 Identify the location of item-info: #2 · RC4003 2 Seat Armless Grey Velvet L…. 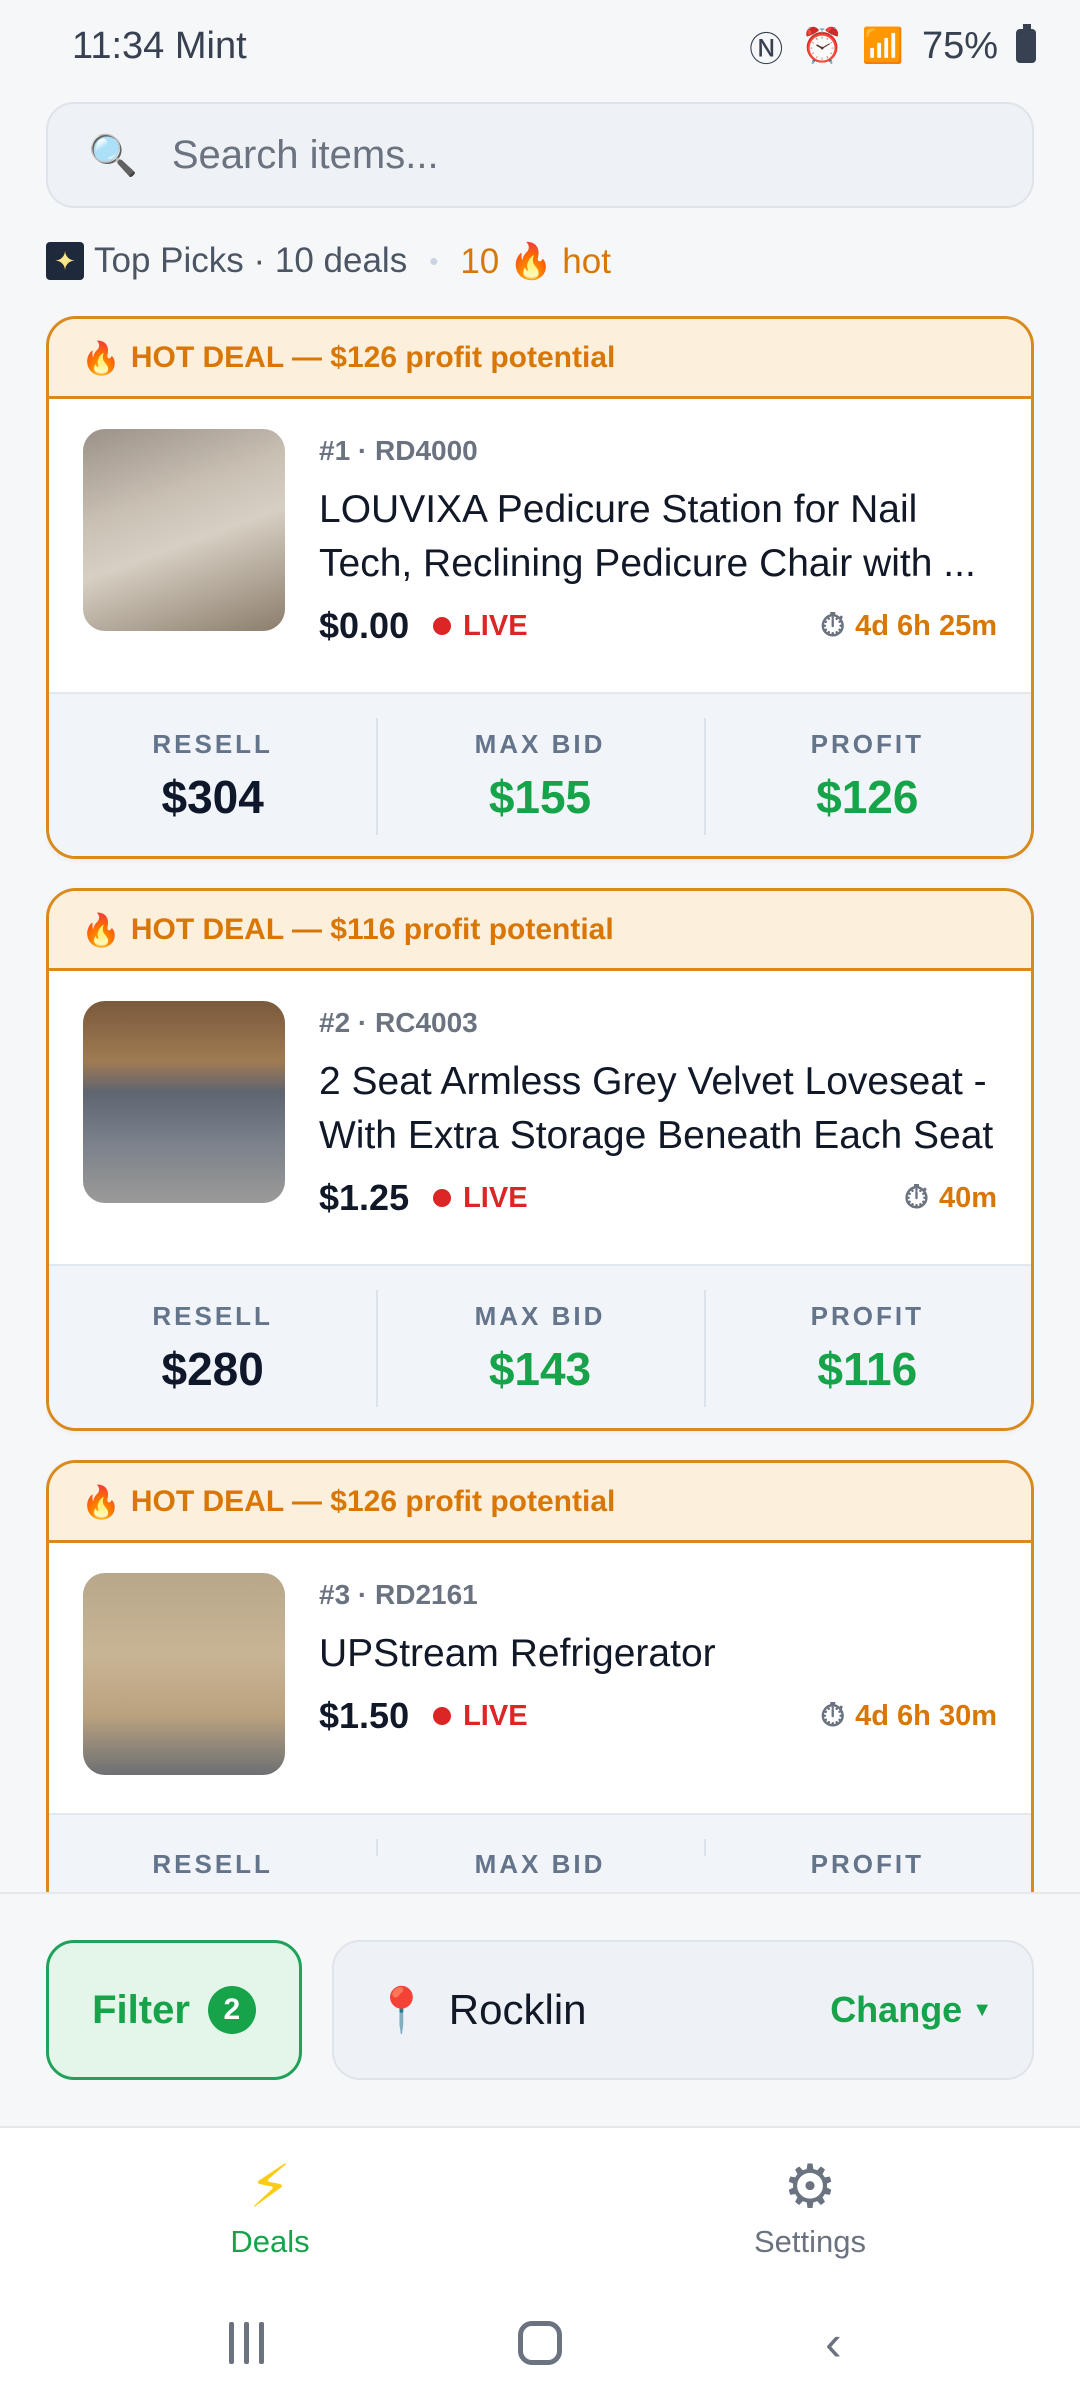
(658, 1132).